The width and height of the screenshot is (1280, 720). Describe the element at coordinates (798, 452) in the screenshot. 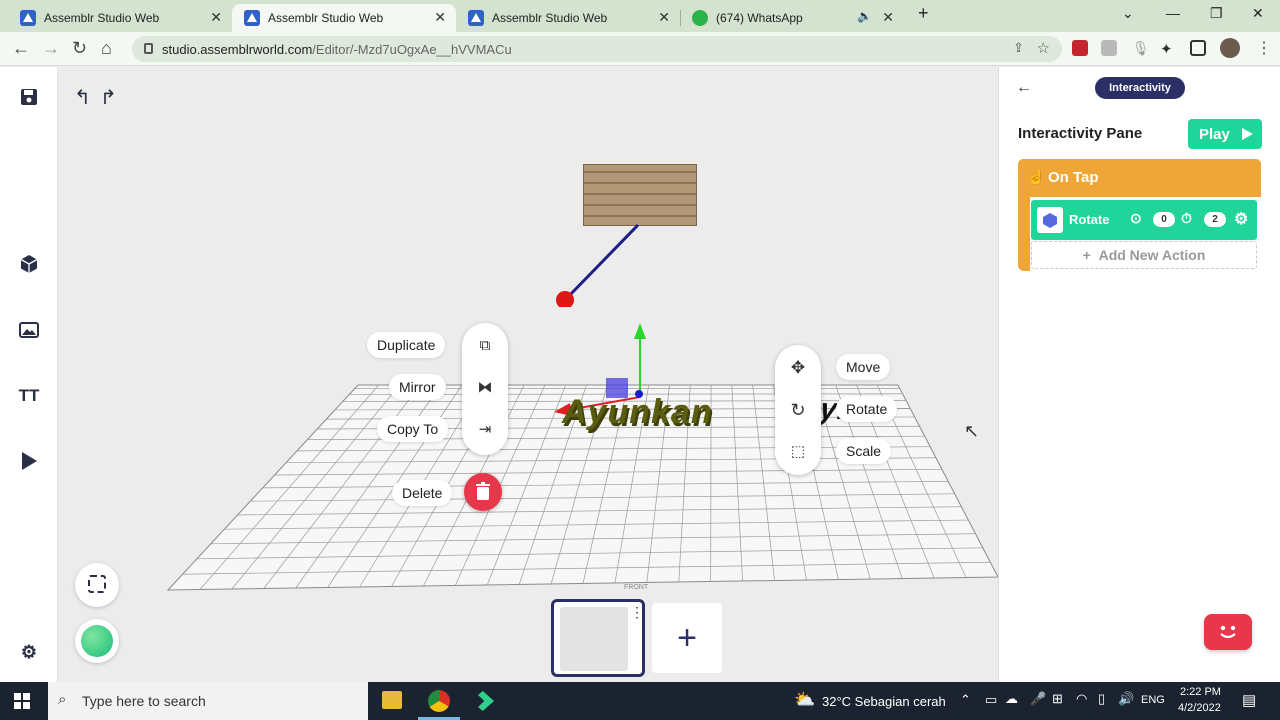

I see `scale-icon: ⬚` at that location.